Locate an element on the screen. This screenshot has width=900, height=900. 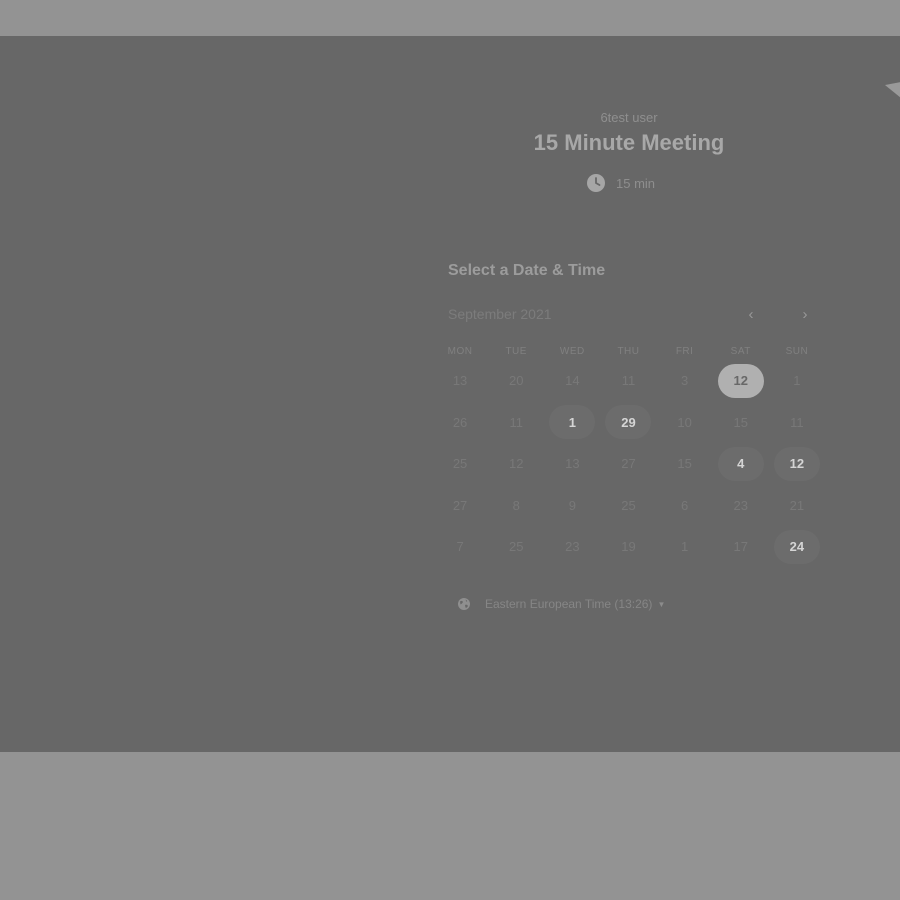
day-number: 21 is located at coordinates (797, 505).